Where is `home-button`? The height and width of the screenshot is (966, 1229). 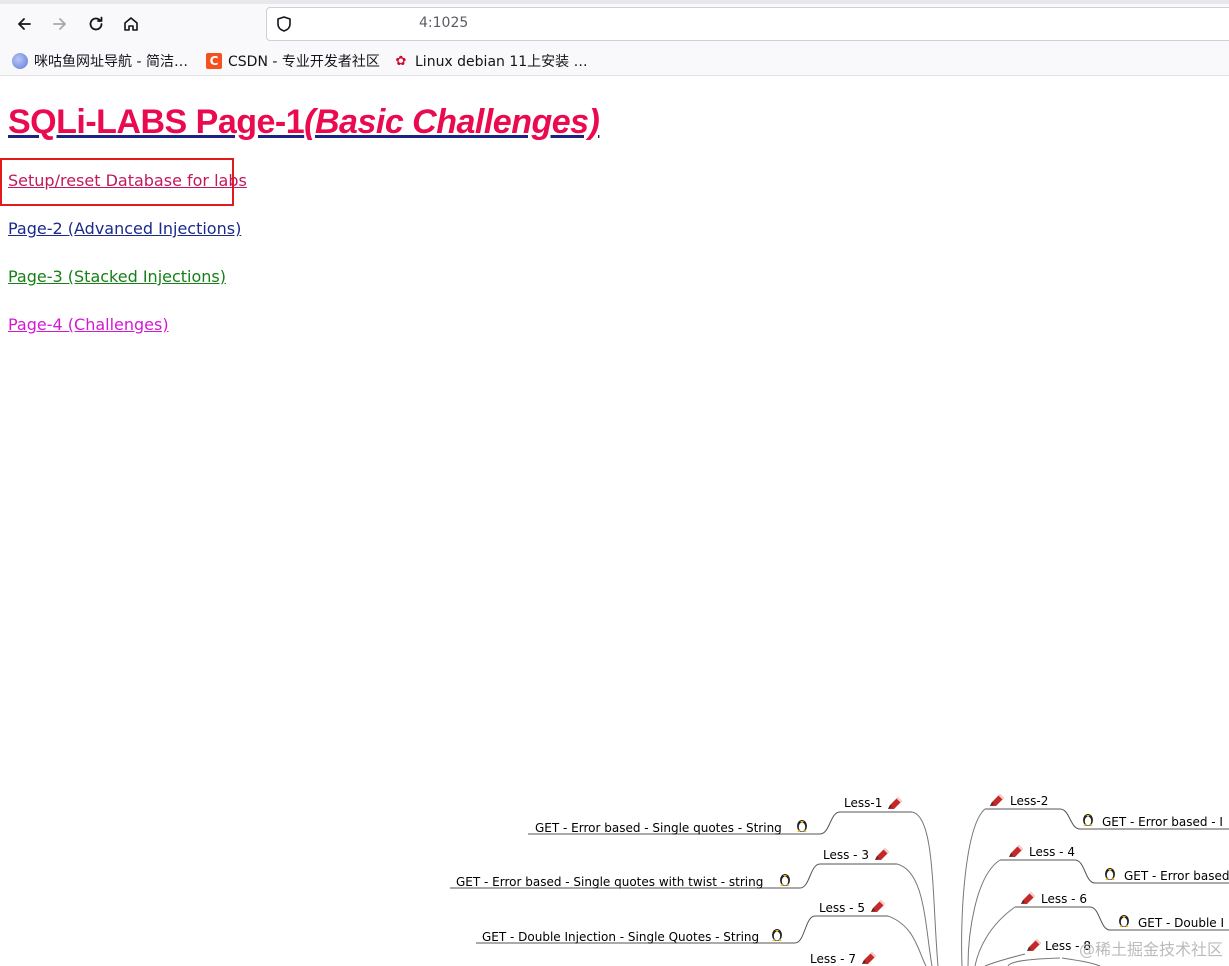
home-button is located at coordinates (131, 24).